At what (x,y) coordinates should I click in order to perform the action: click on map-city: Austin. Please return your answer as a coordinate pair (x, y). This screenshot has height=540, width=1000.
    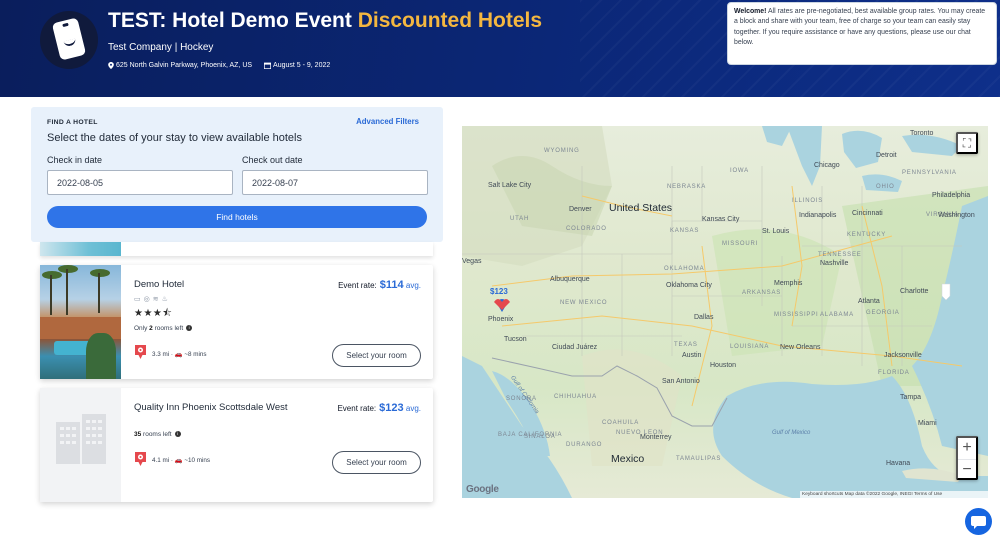
    Looking at the image, I should click on (692, 355).